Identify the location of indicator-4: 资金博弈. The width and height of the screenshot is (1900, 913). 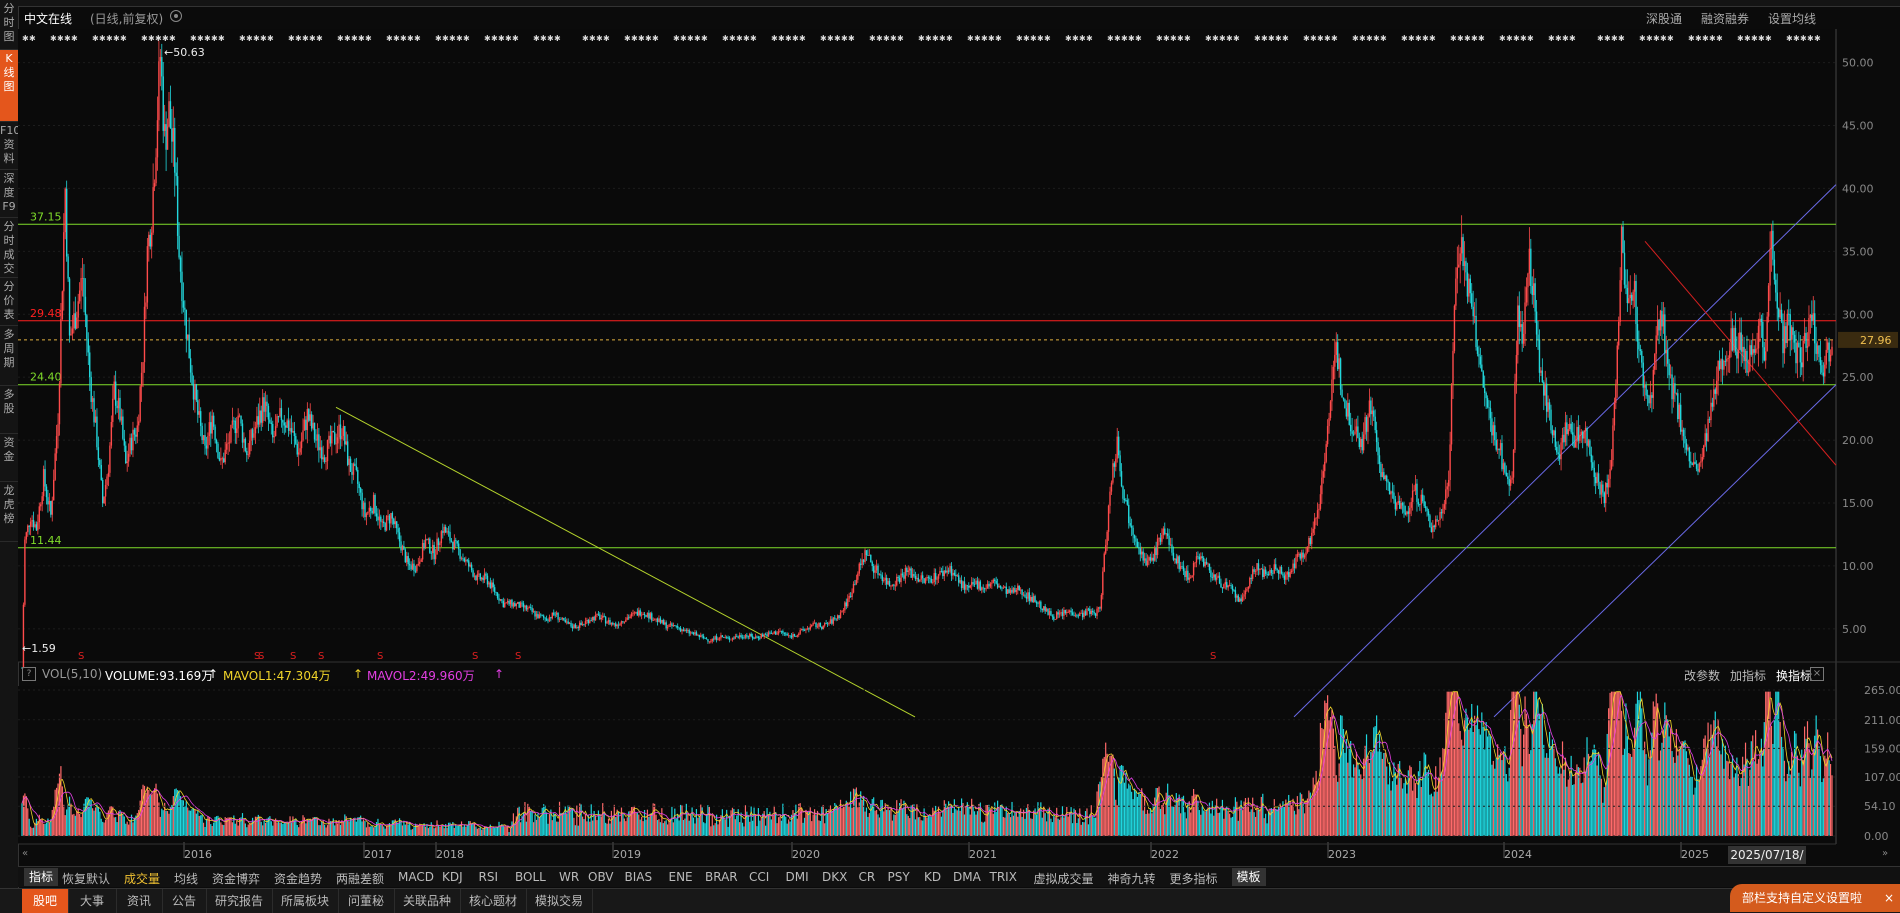
(236, 878).